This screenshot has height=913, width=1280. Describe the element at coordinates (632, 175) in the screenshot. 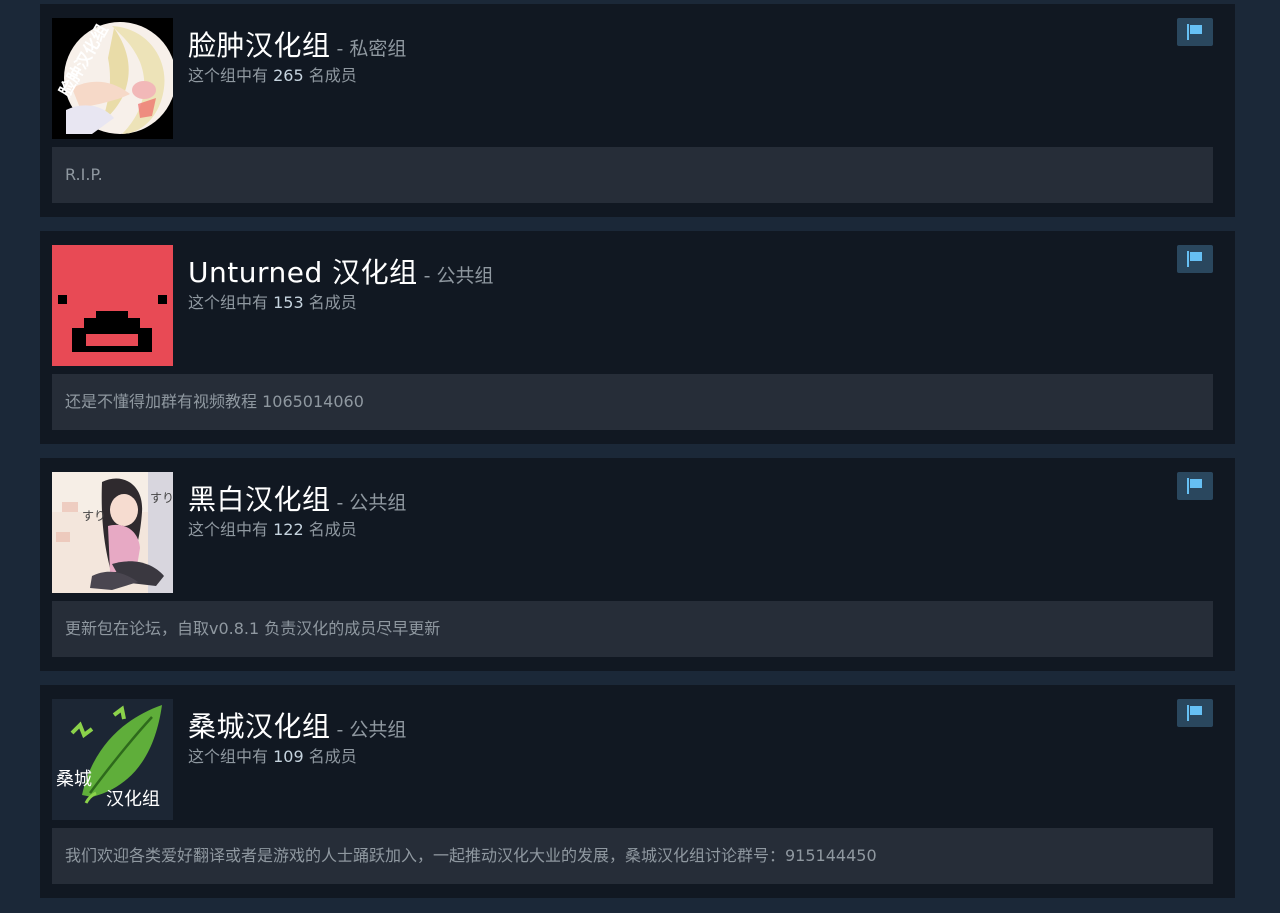

I see `group-description: R.I.P.` at that location.